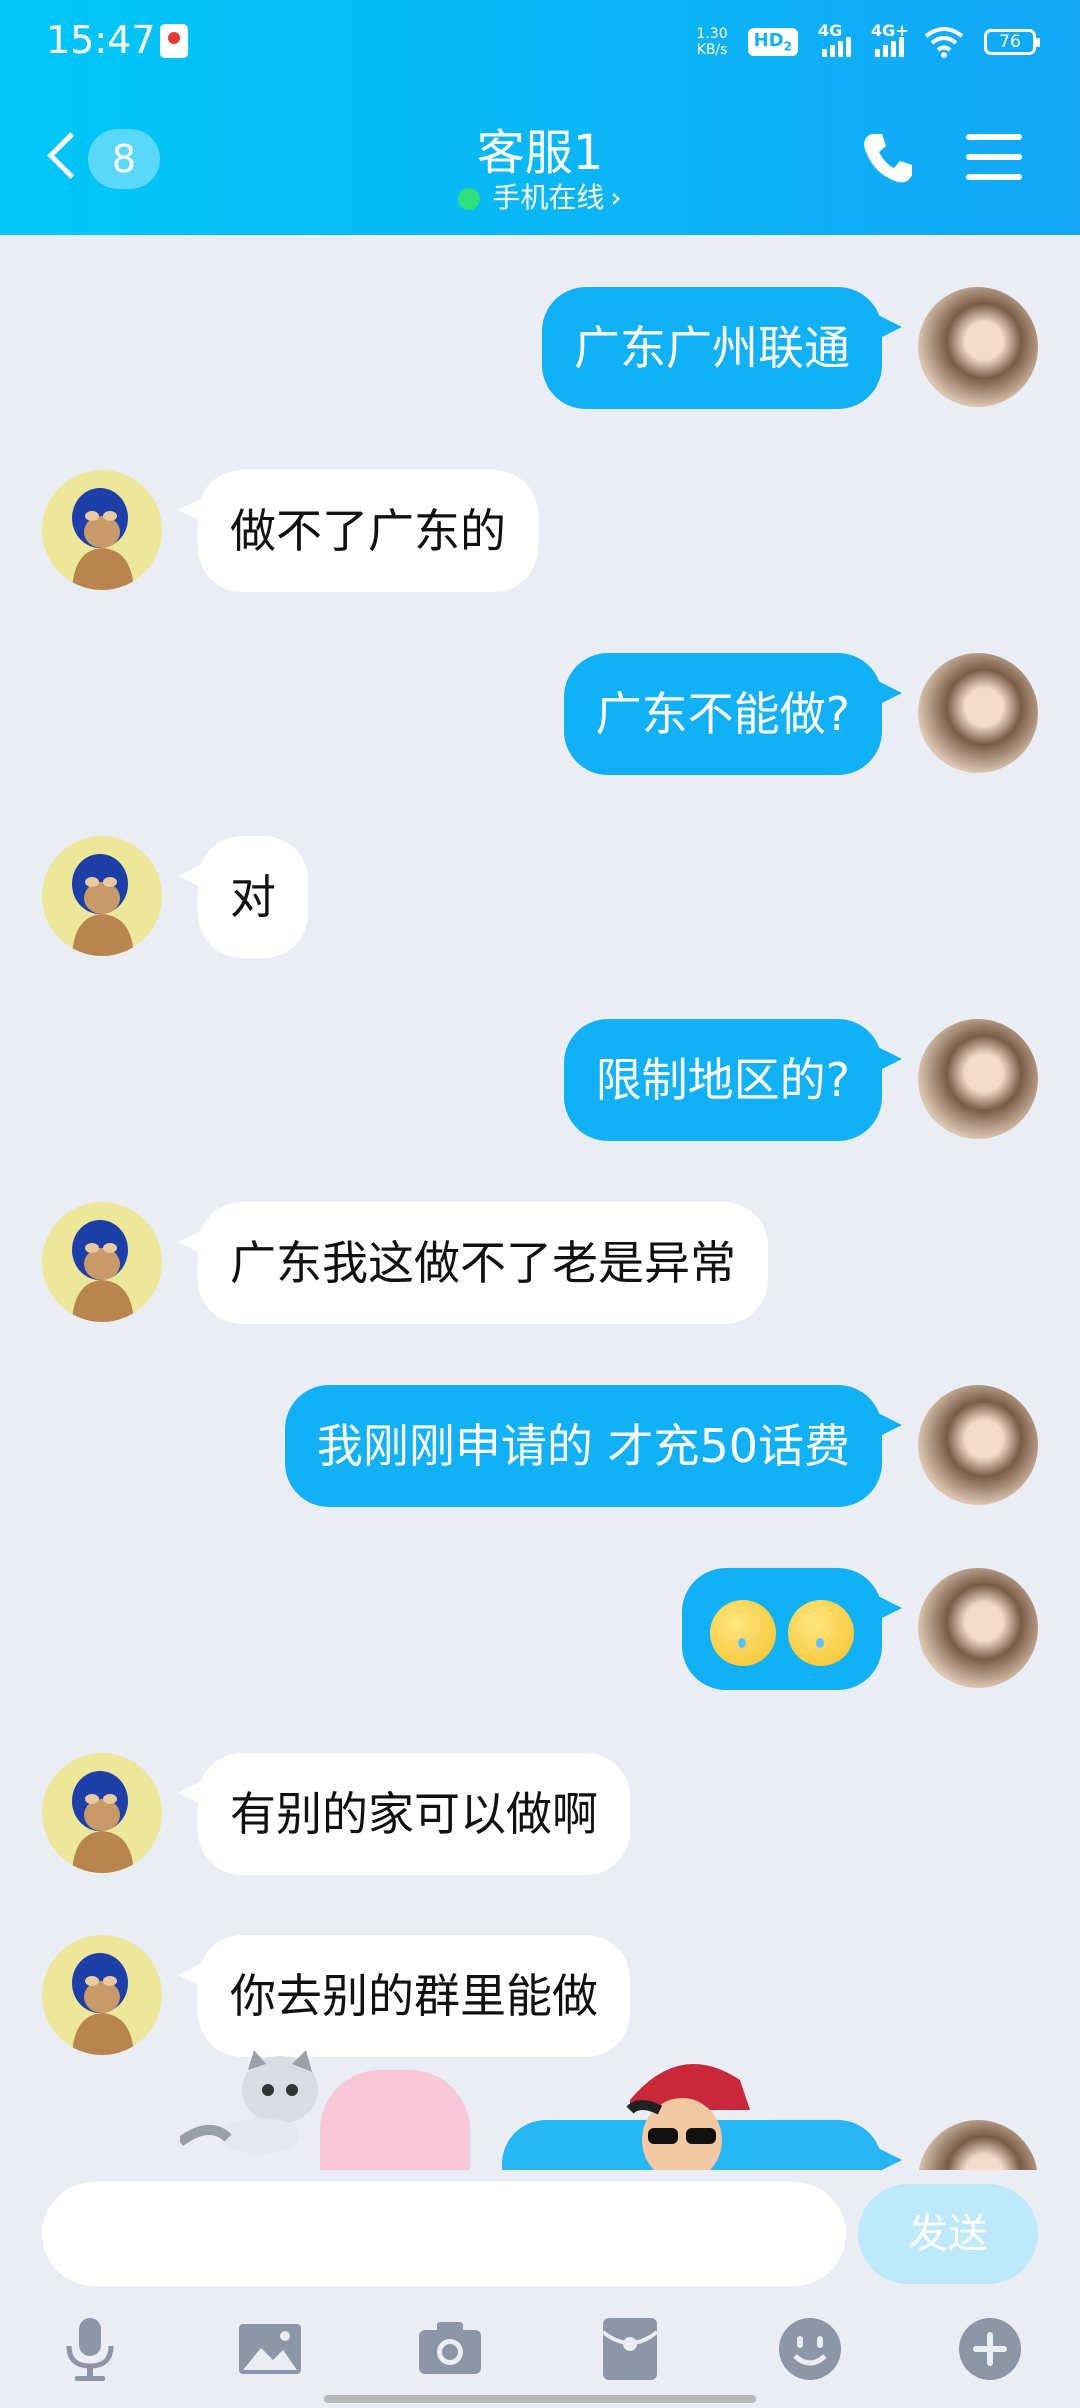 The width and height of the screenshot is (1080, 2408). What do you see at coordinates (540, 1089) in the screenshot?
I see `message-row: 限制地区的?` at bounding box center [540, 1089].